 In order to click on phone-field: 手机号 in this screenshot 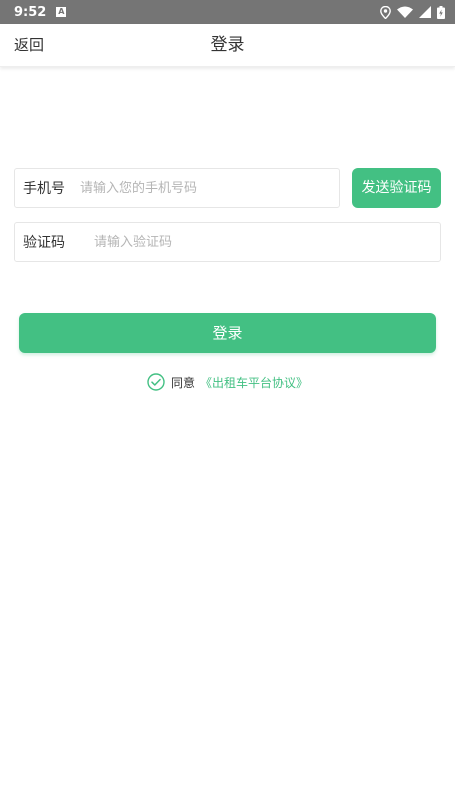, I will do `click(177, 188)`.